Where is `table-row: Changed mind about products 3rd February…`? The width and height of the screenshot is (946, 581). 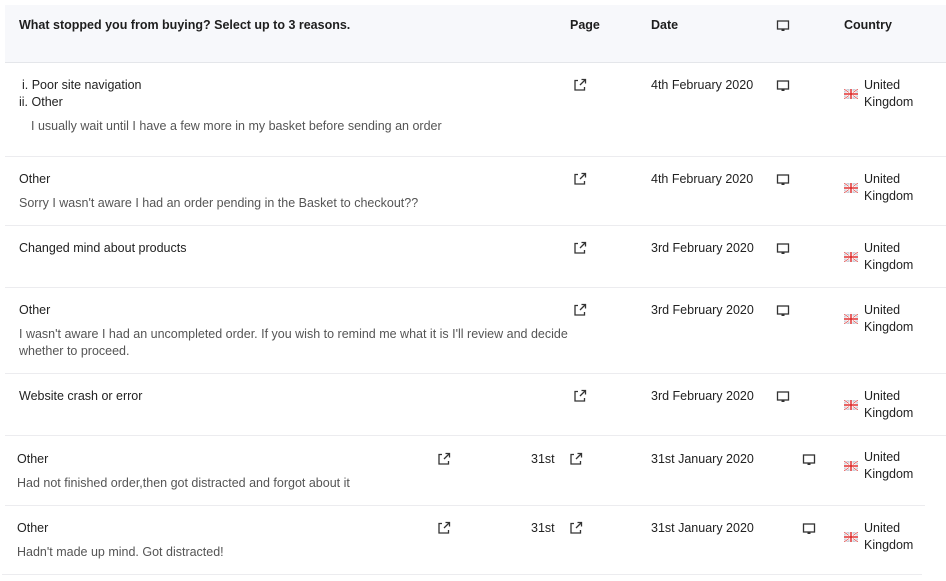 table-row: Changed mind about products 3rd February… is located at coordinates (475, 257).